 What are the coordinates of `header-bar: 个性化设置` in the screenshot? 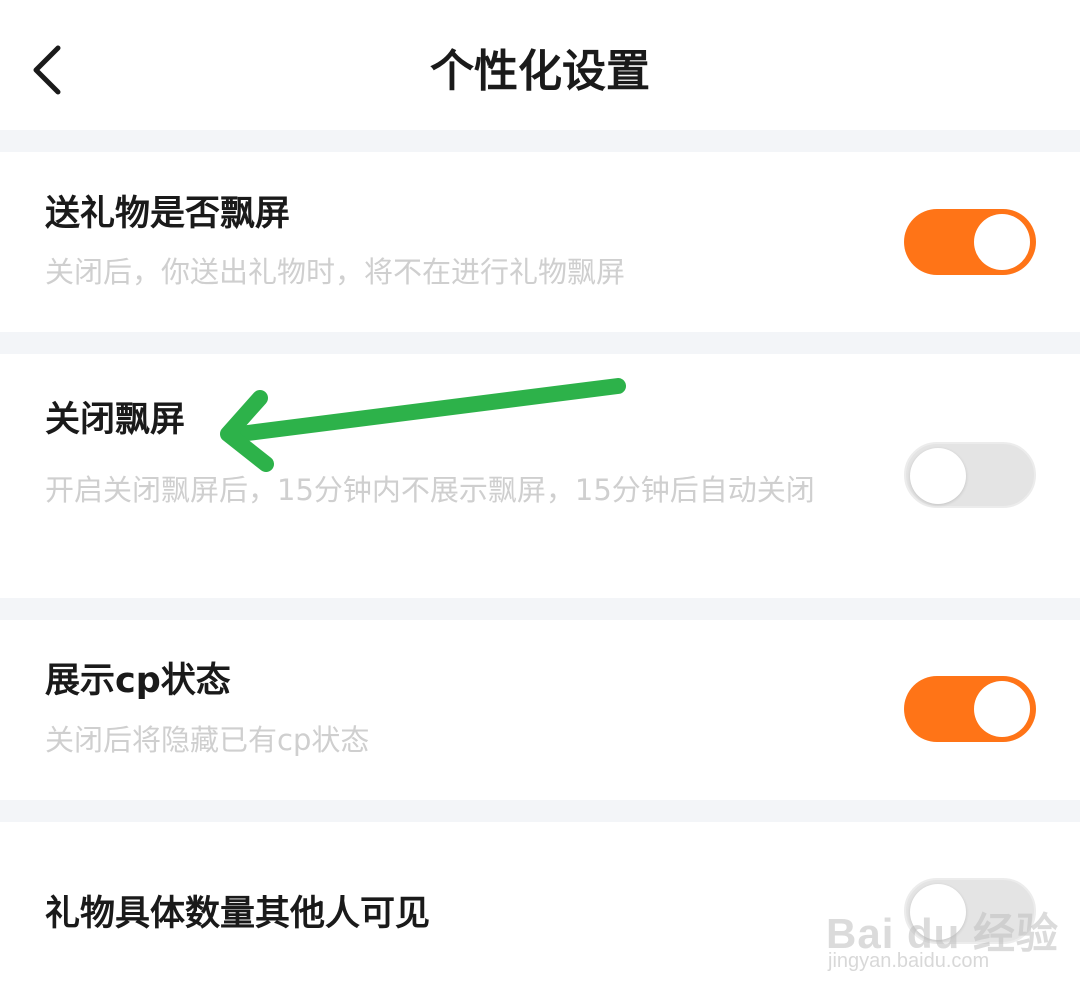 It's located at (540, 65).